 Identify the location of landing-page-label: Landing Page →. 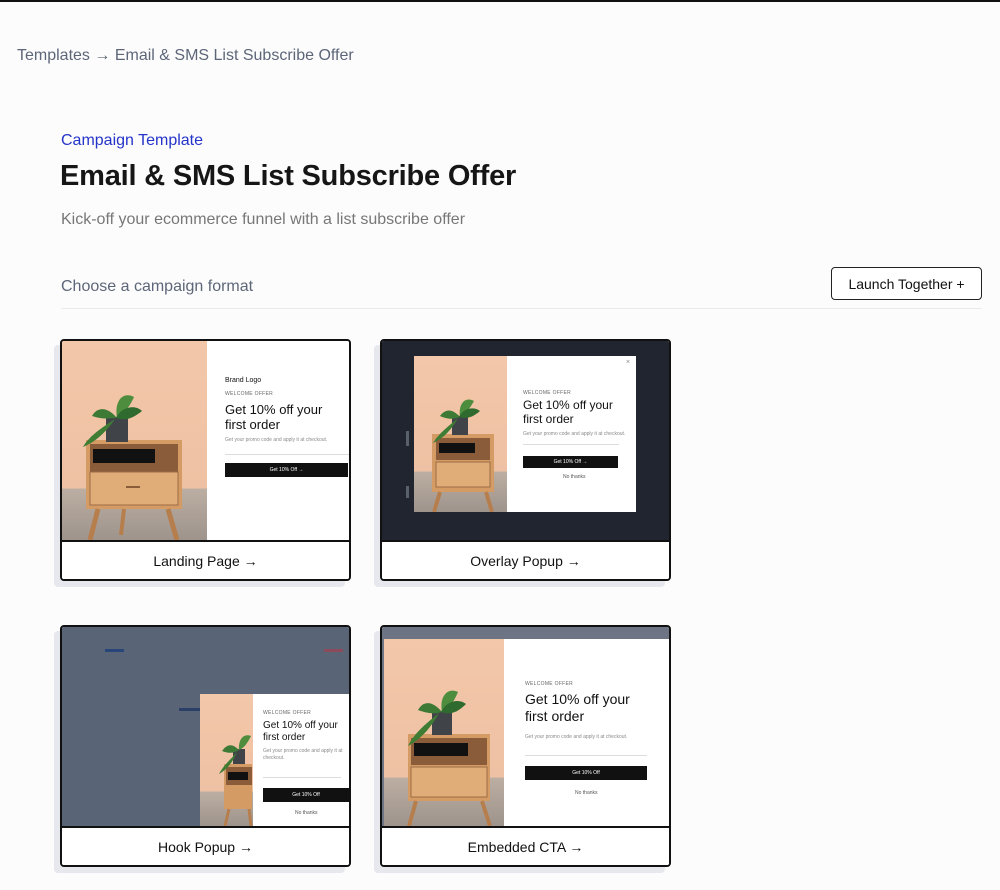
(205, 559).